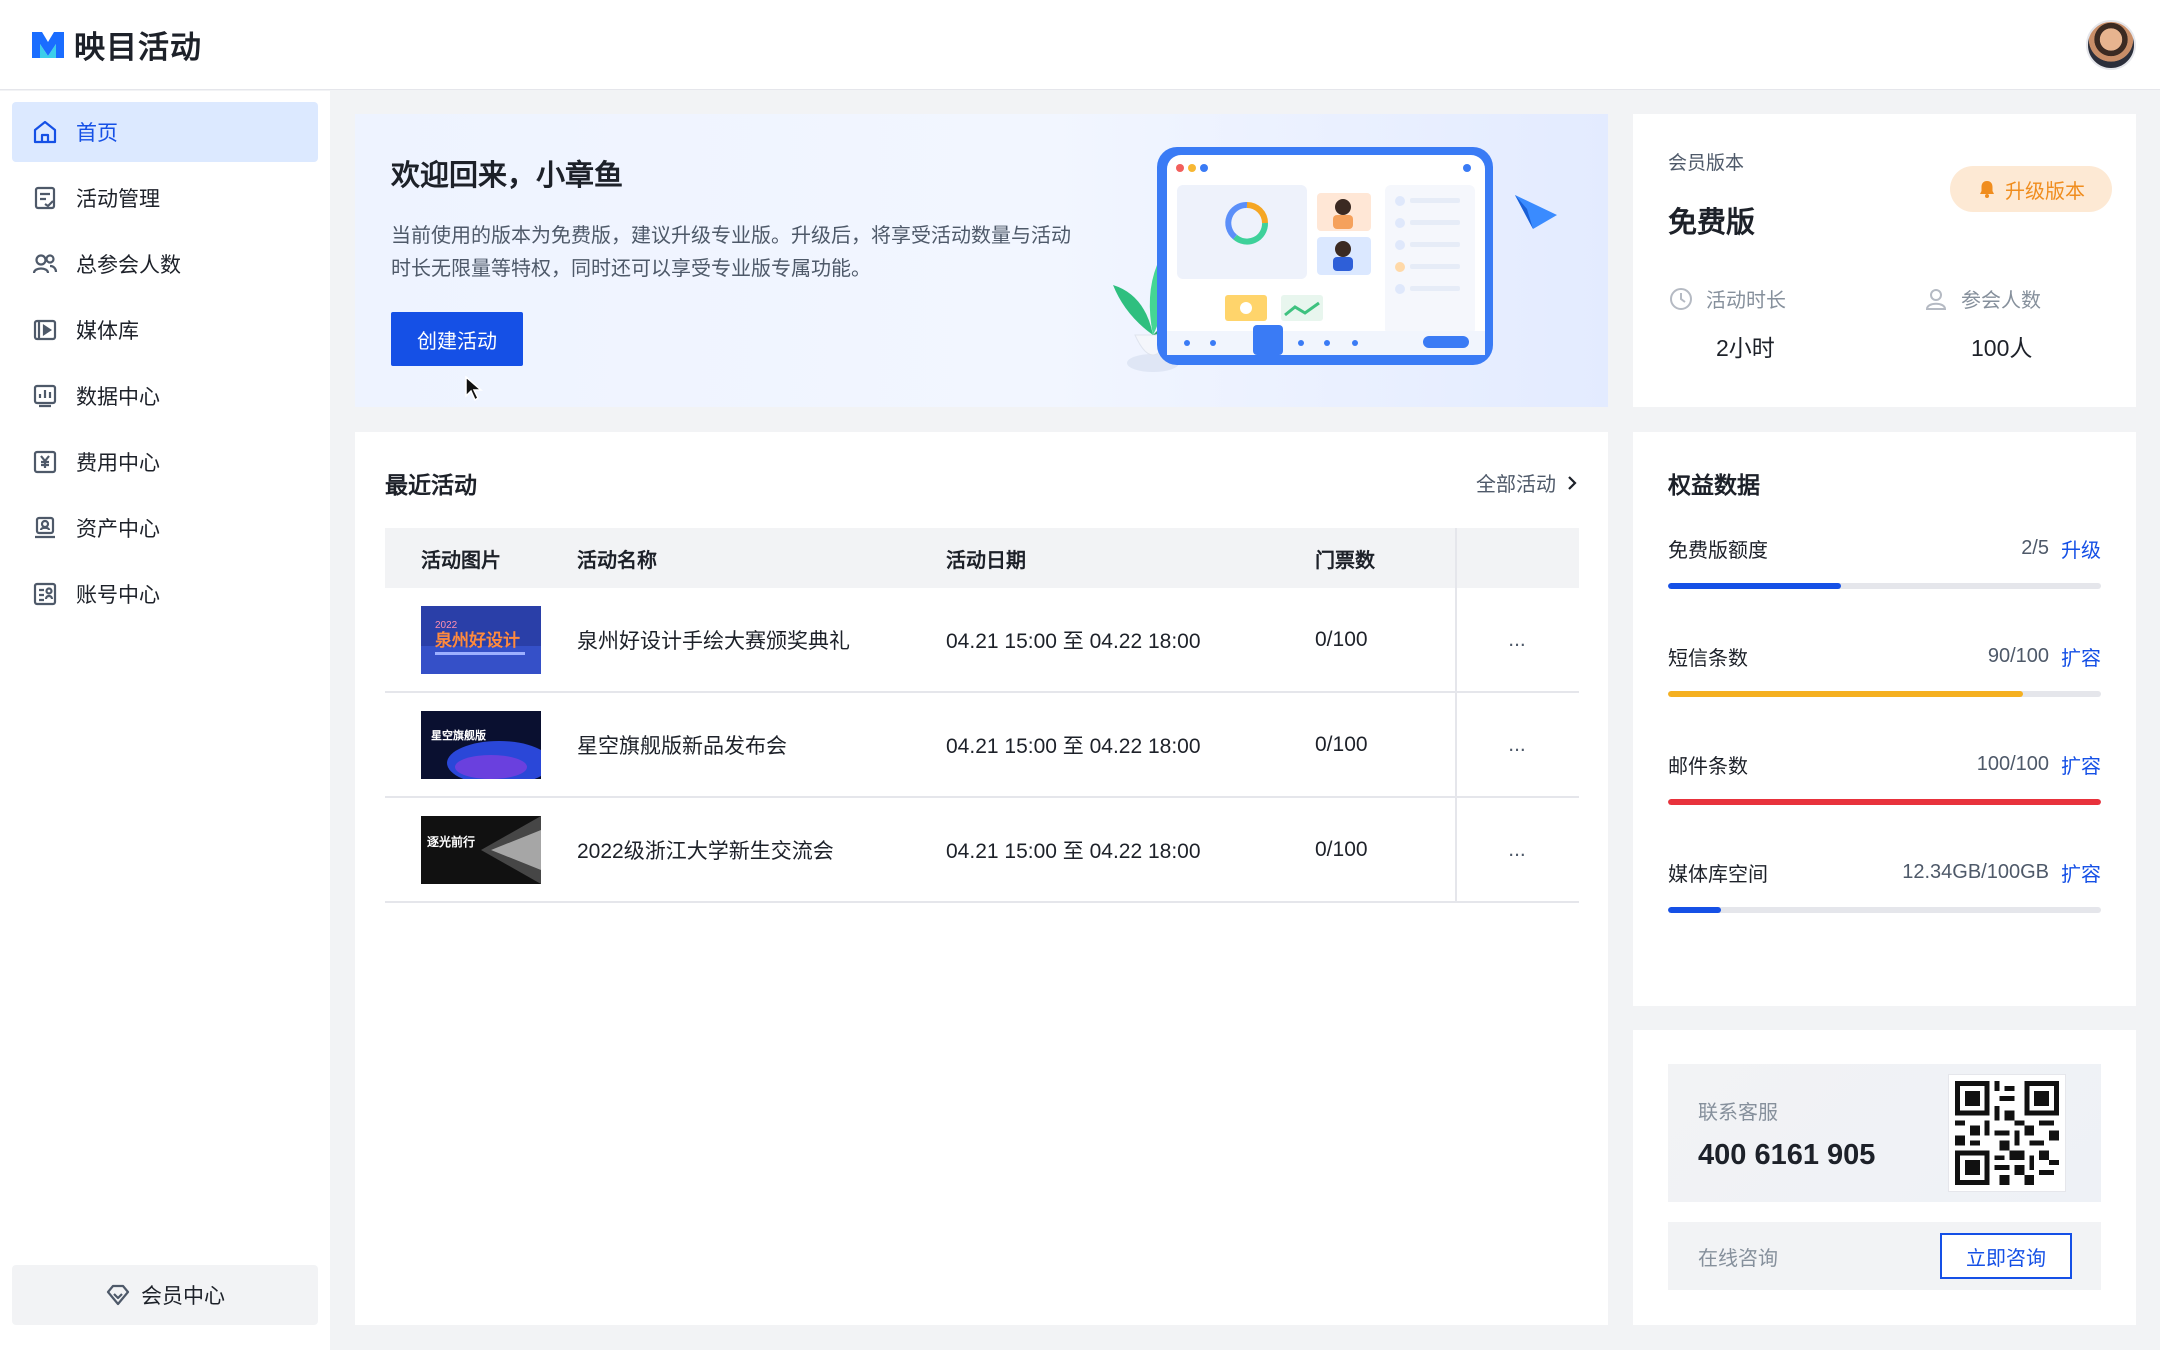 This screenshot has width=2160, height=1350. What do you see at coordinates (451, 841) in the screenshot?
I see `svg-text: 逐光前行` at bounding box center [451, 841].